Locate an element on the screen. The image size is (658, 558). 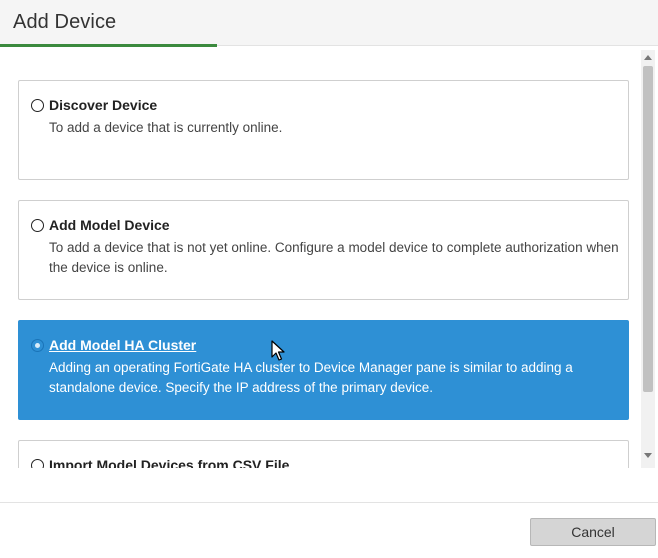
option-title: Add Model Device is located at coordinates (109, 225).